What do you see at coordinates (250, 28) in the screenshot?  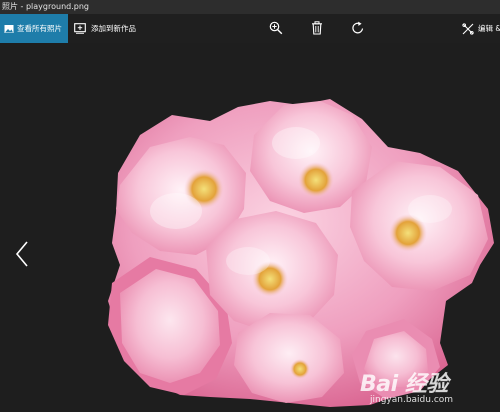 I see `toolbar: 查看所有照片 添加到新作品 编辑 &` at bounding box center [250, 28].